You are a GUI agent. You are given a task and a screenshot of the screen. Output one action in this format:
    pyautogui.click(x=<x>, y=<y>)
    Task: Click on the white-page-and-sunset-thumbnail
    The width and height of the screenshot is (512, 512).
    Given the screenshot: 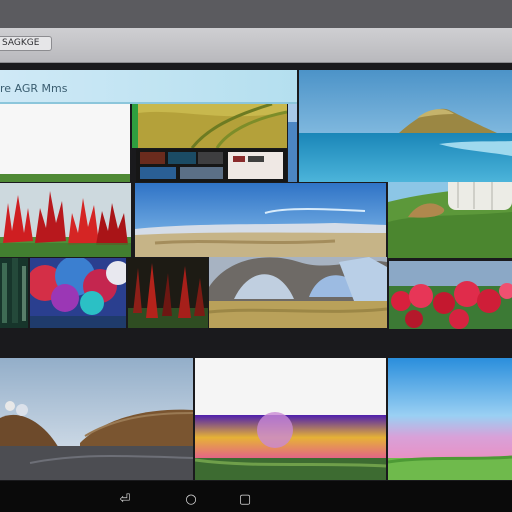 What is the action you would take?
    pyautogui.click(x=290, y=419)
    